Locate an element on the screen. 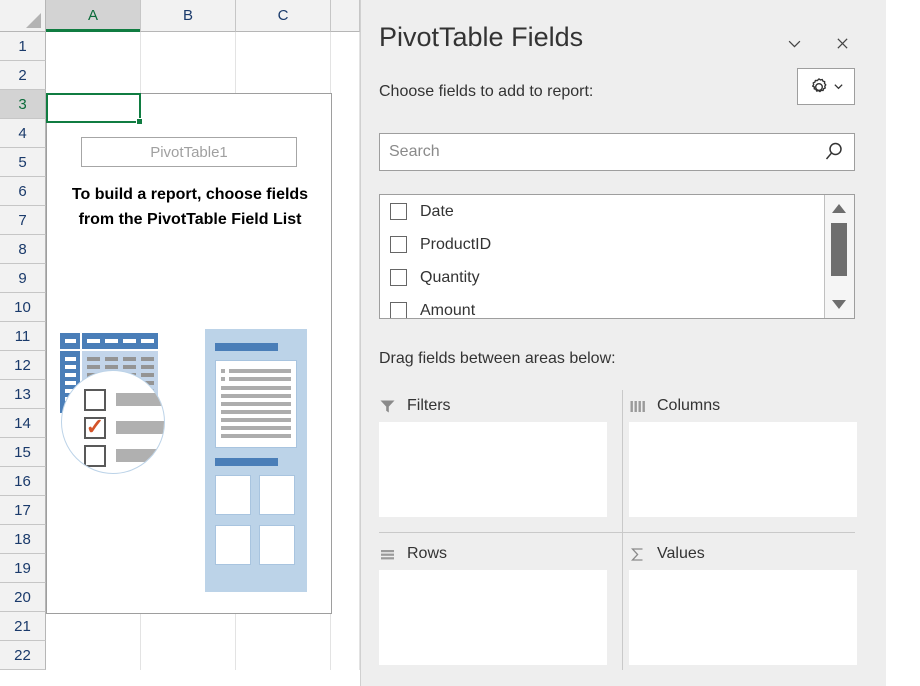 This screenshot has height=686, width=920. area-values: Values is located at coordinates (747, 605).